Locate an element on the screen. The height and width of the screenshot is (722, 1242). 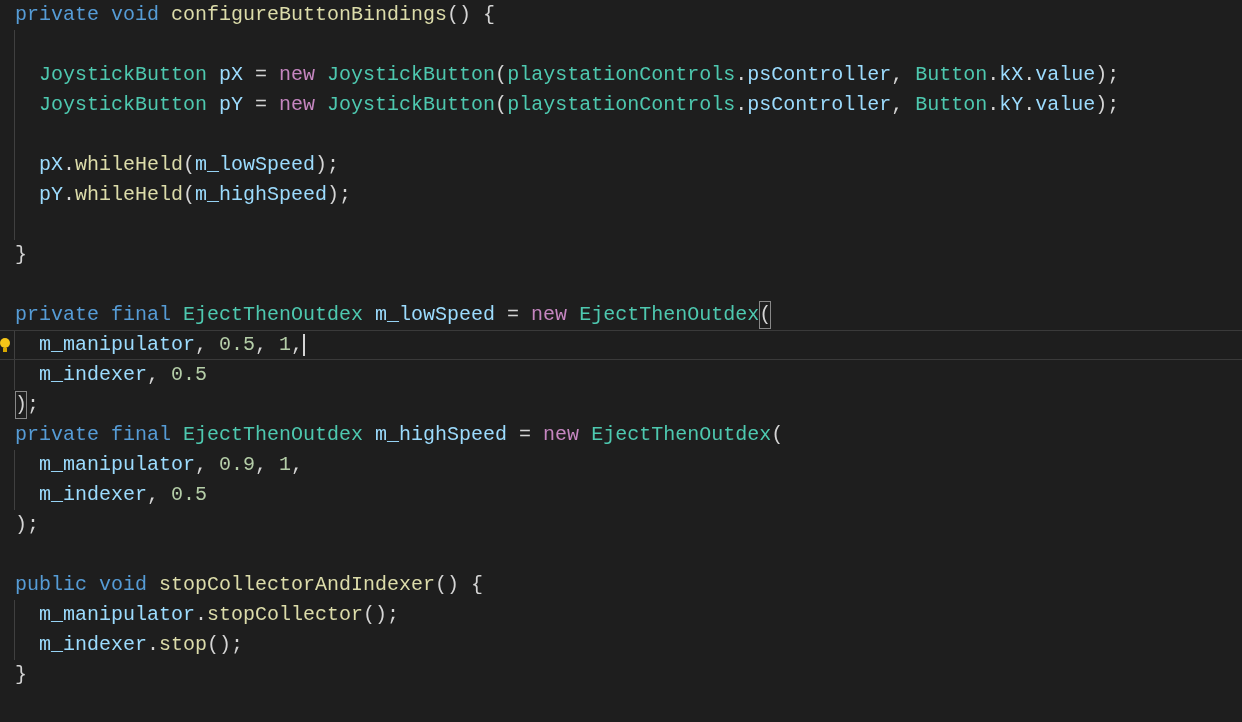
code-line: pX.whileHeld(m_lowSpeed); is located at coordinates (628, 165).